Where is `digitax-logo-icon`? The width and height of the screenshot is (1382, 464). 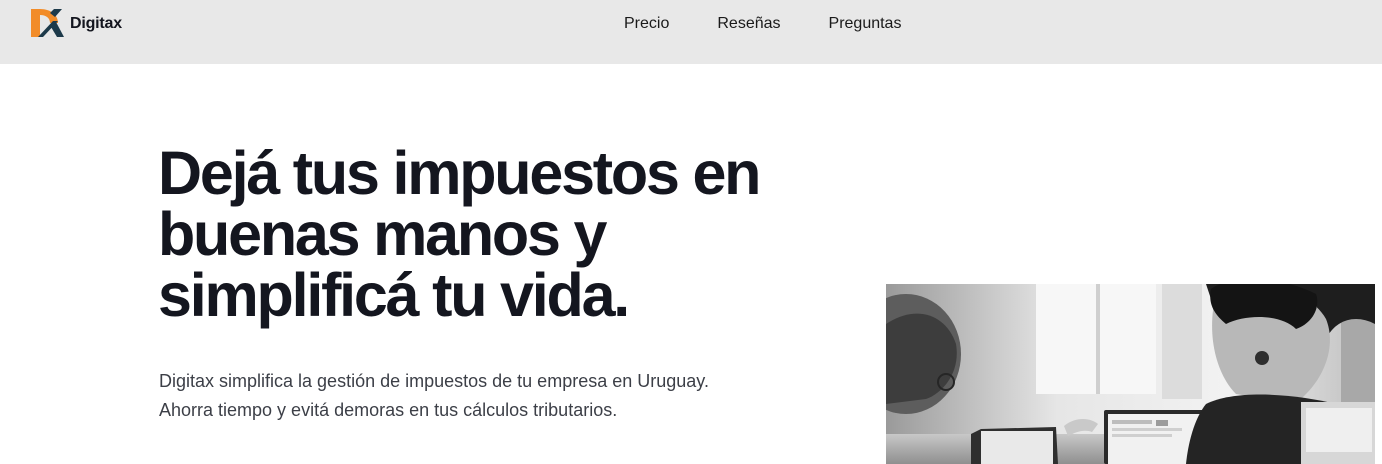
digitax-logo-icon is located at coordinates (47, 23).